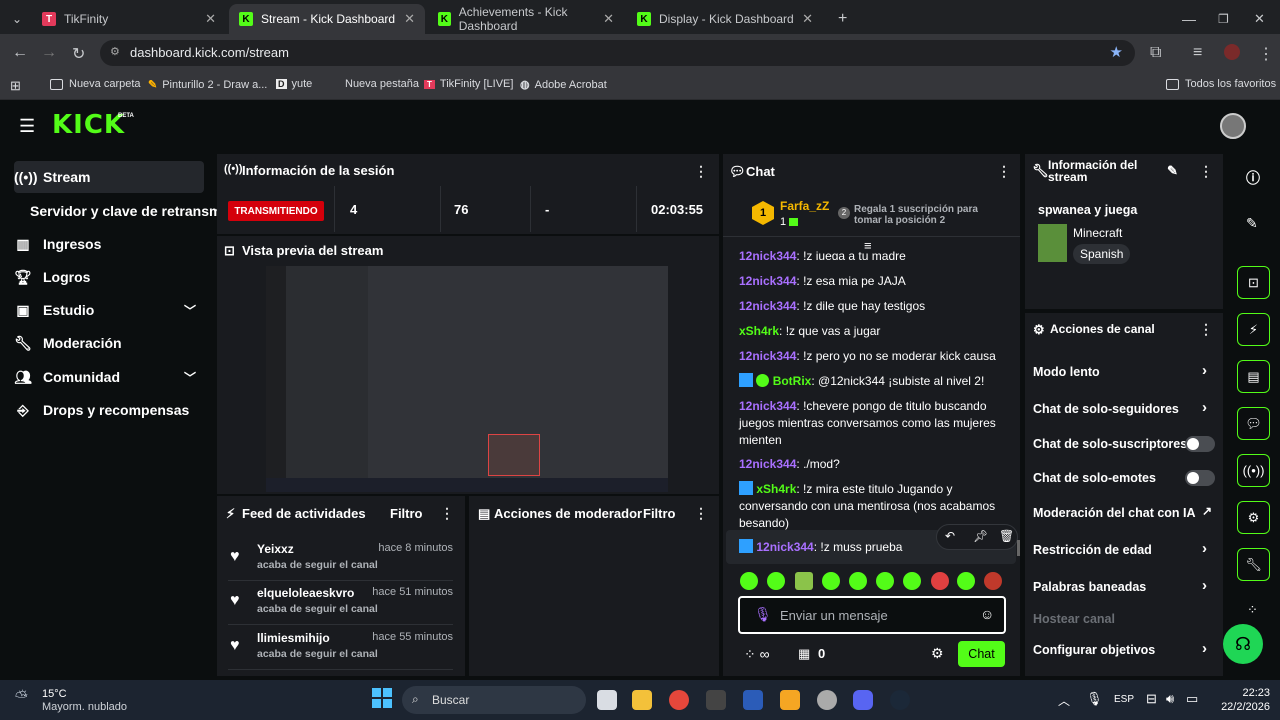  Describe the element at coordinates (1253, 517) in the screenshot. I see `actions-toggle-button: ⚙` at that location.